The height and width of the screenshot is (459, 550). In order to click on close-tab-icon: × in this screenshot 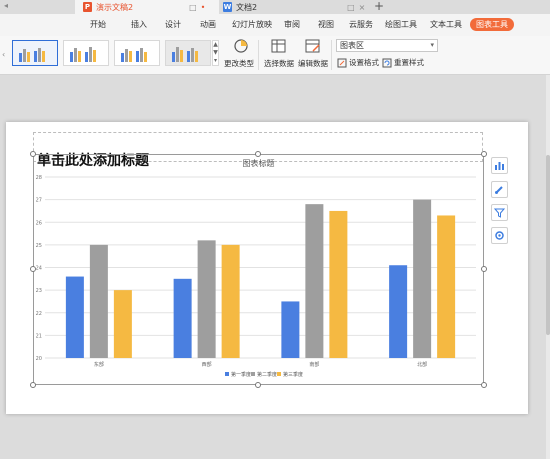, I will do `click(362, 7)`.